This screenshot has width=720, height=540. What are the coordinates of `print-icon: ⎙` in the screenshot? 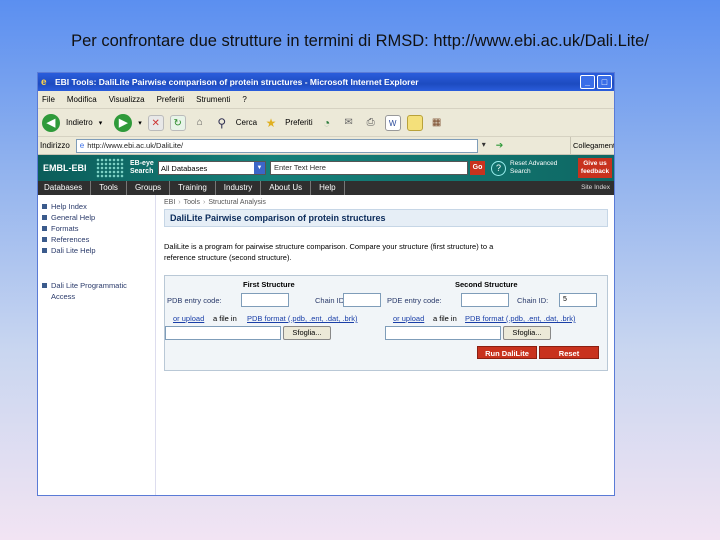 It's located at (371, 123).